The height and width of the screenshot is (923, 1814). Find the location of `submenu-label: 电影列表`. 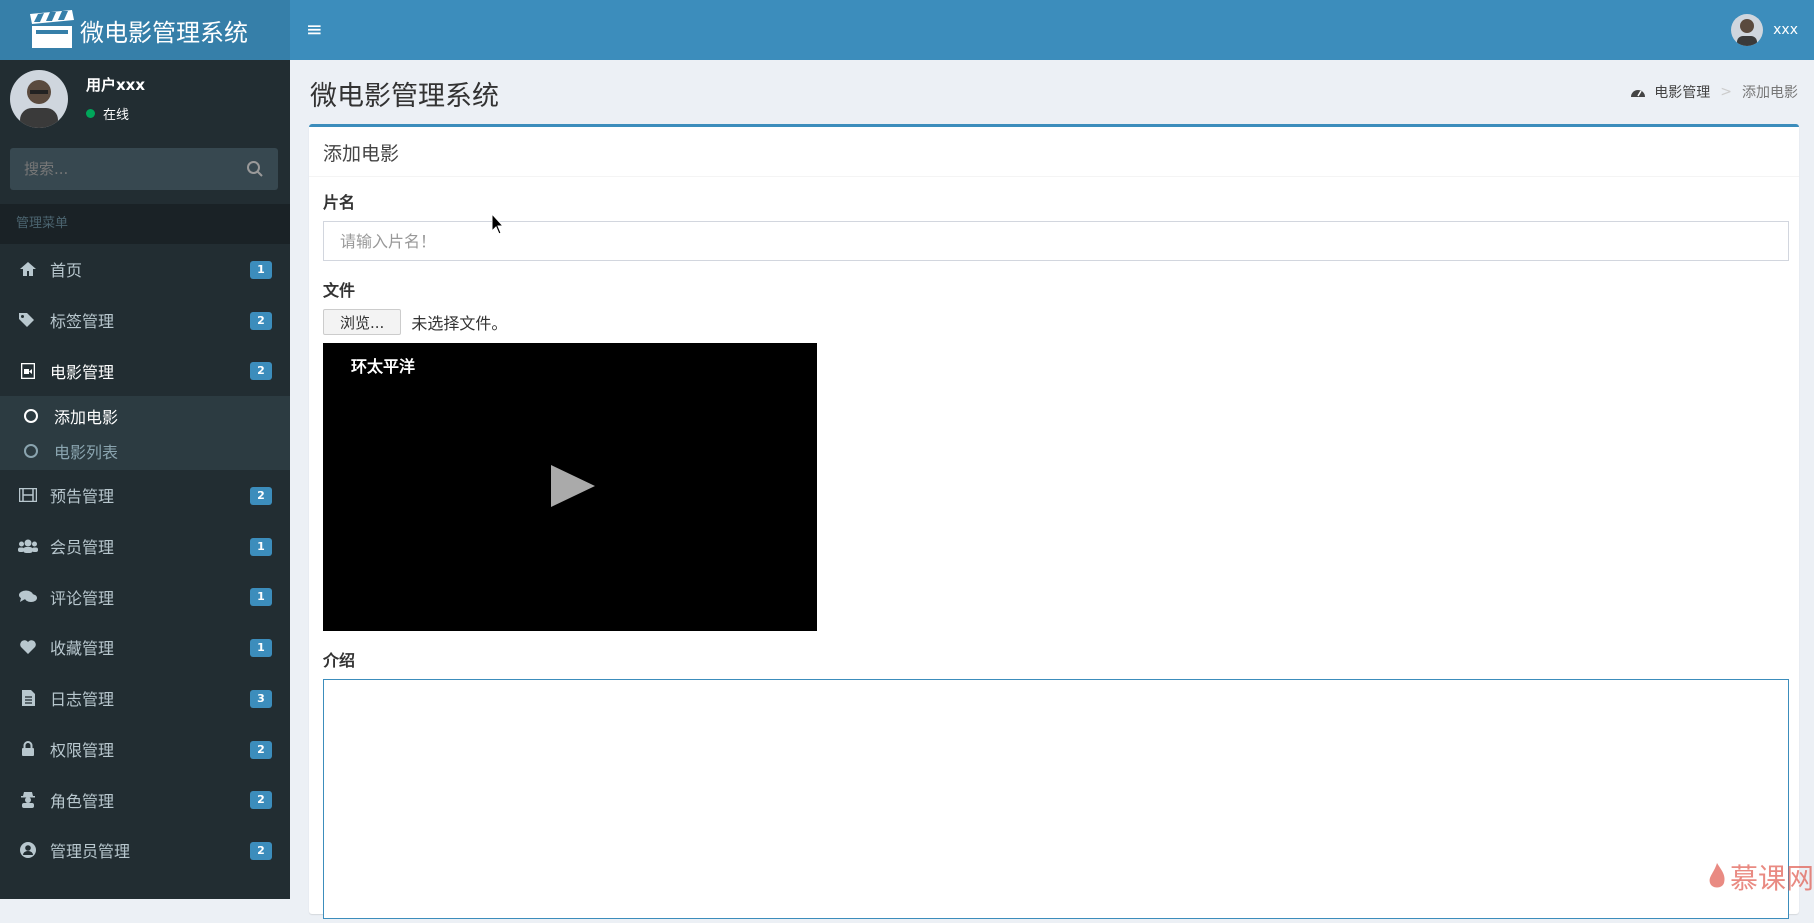

submenu-label: 电影列表 is located at coordinates (86, 451).